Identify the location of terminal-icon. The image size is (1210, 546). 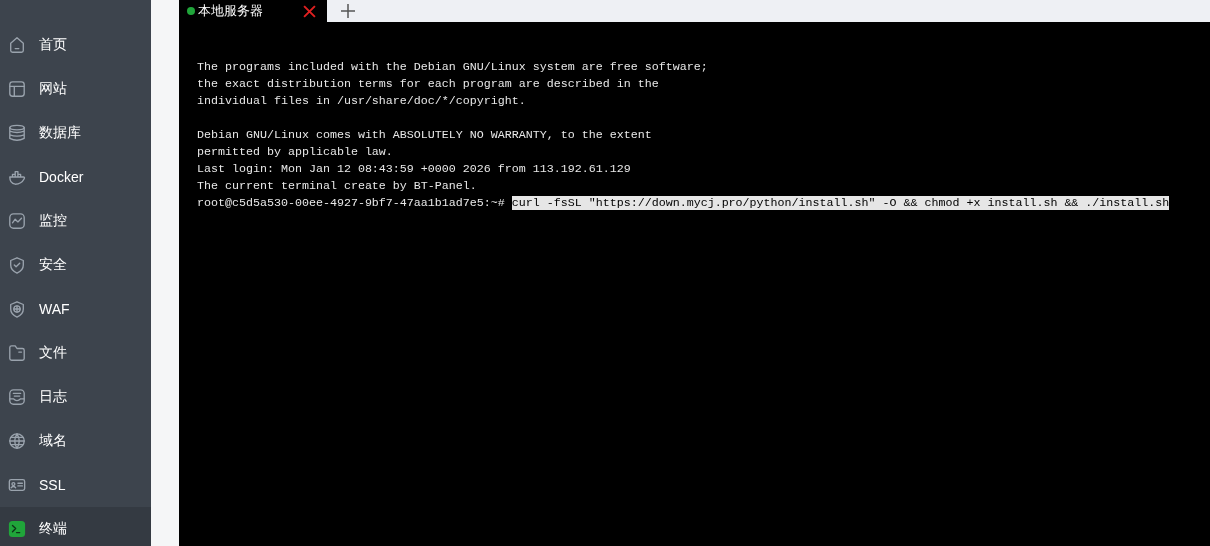
(17, 529).